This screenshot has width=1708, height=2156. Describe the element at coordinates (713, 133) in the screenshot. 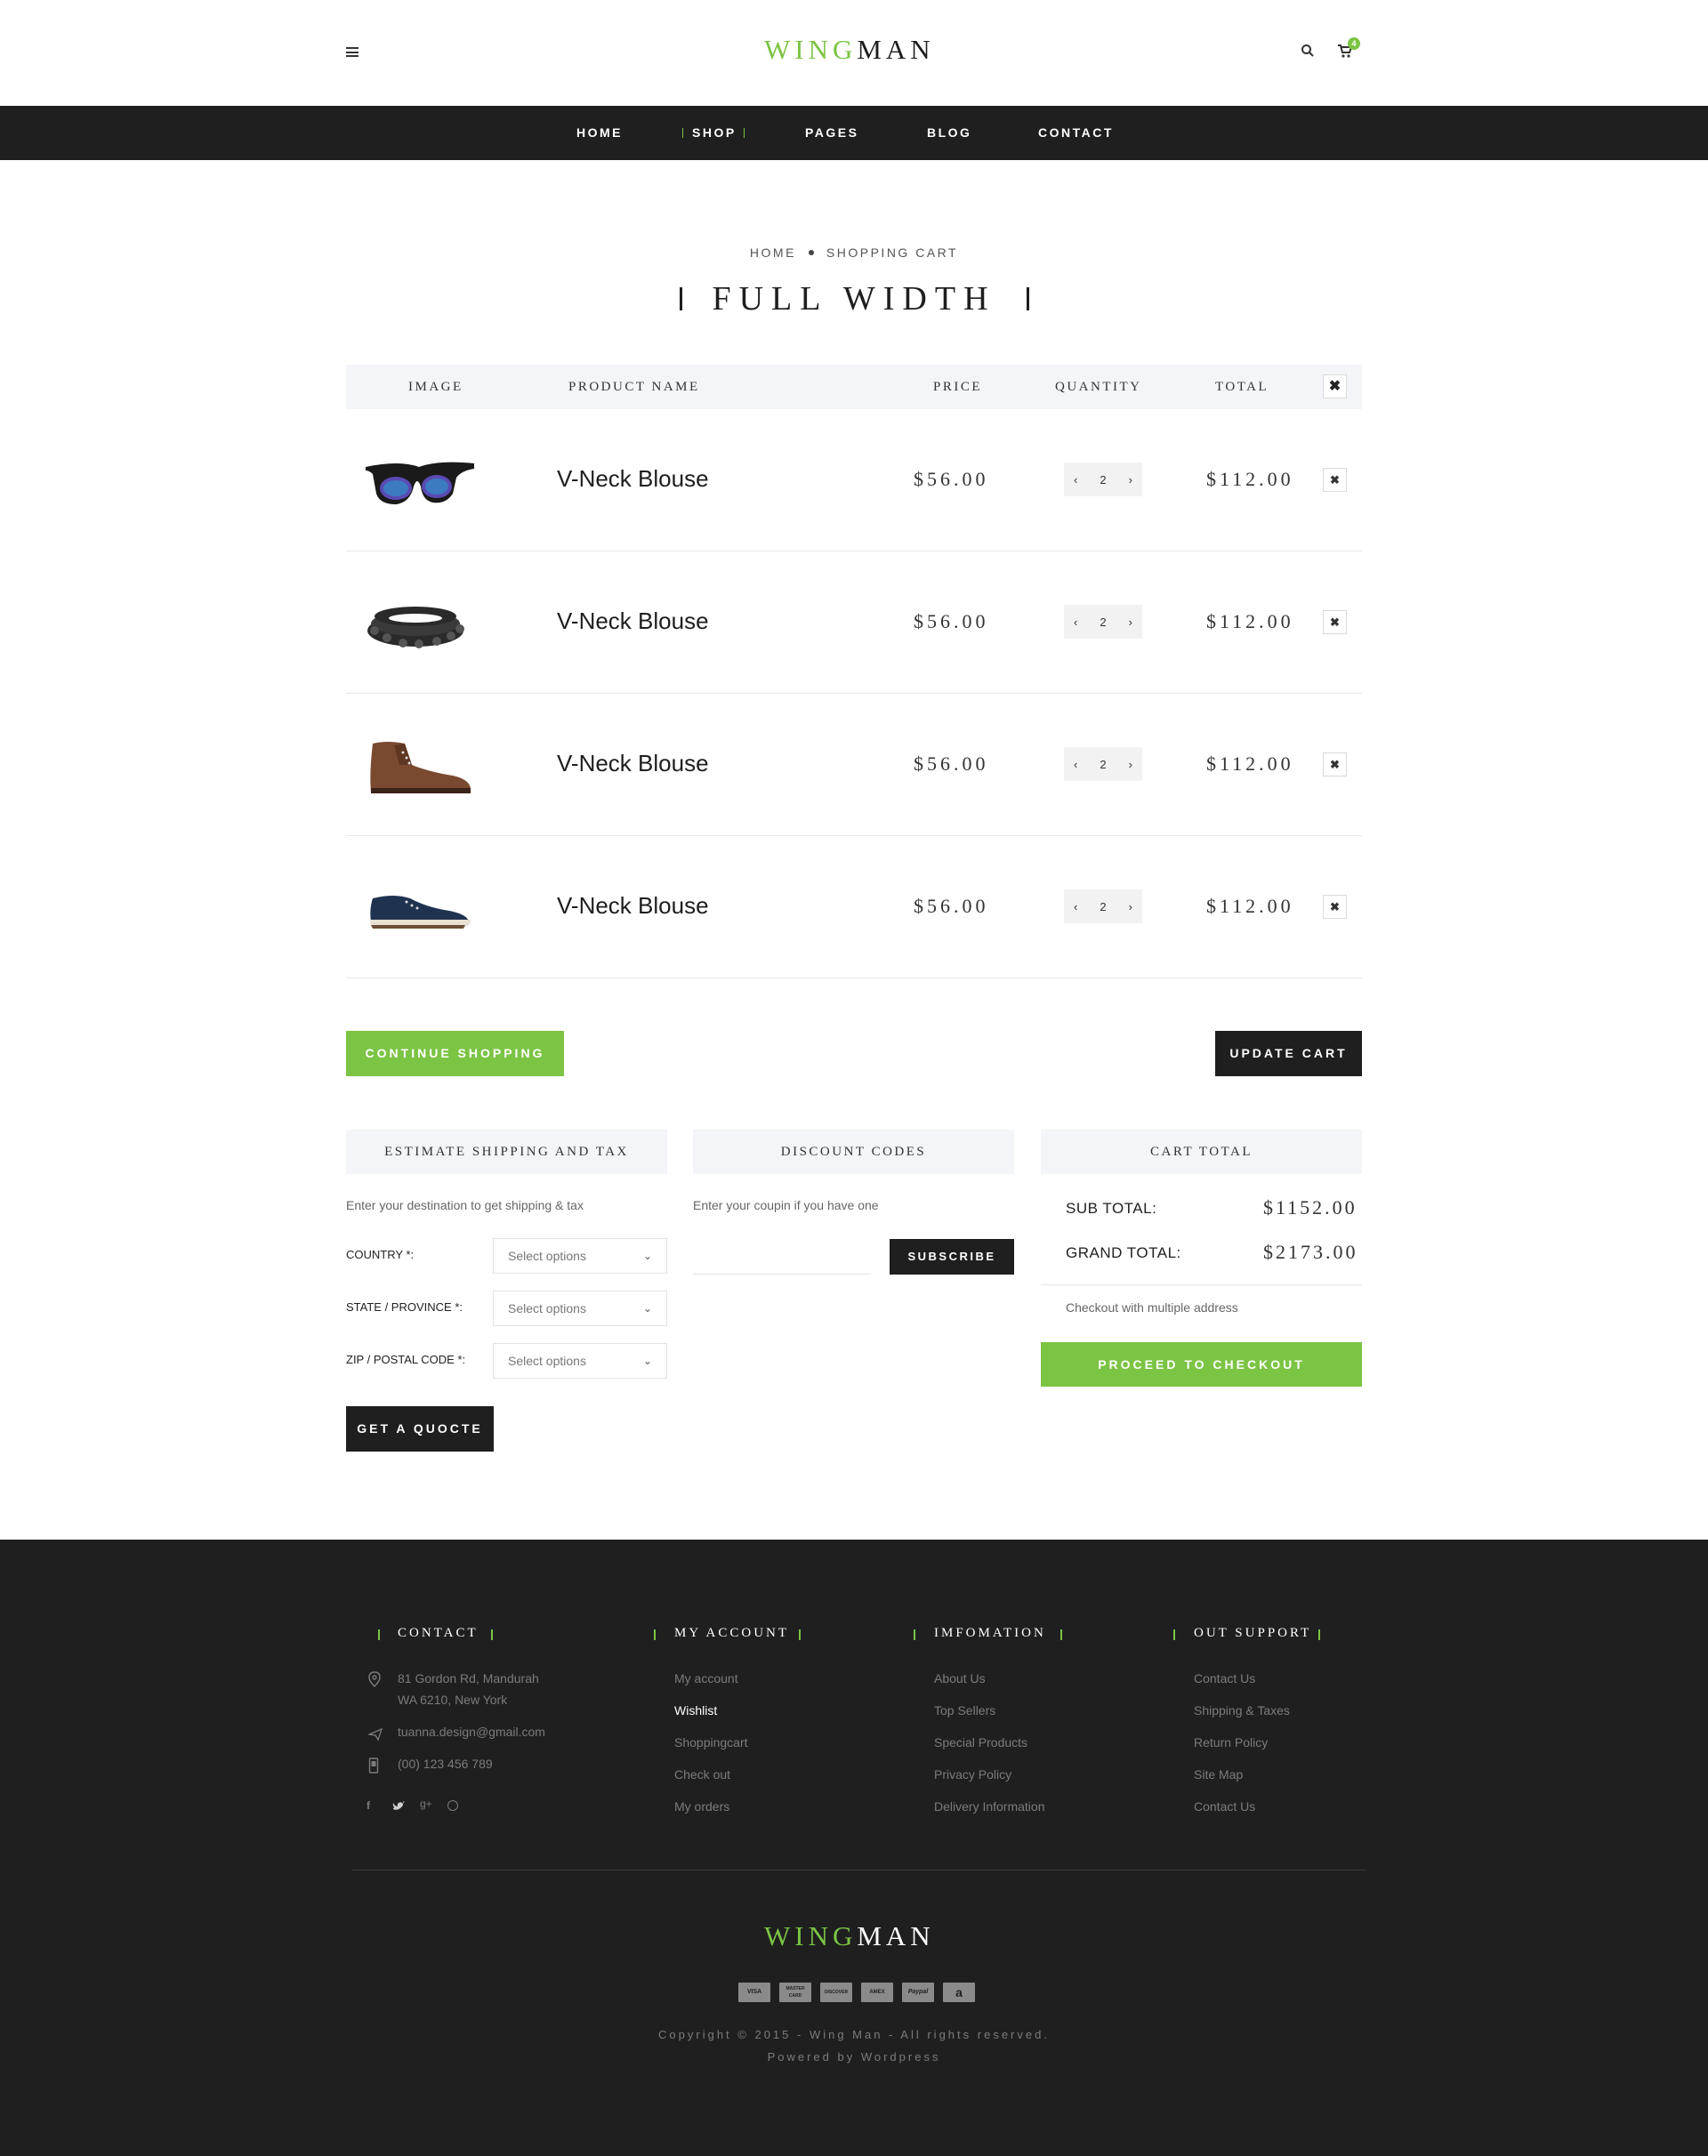

I see `nav-shop: SHOP` at that location.